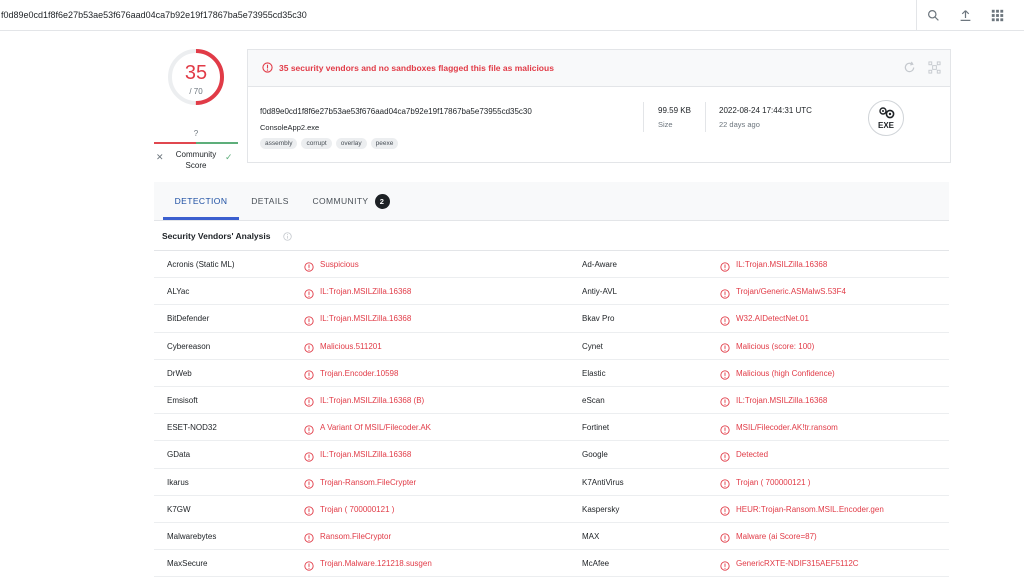 This screenshot has height=577, width=1024. Describe the element at coordinates (178, 292) in the screenshot. I see `vendor-name: ALYac` at that location.